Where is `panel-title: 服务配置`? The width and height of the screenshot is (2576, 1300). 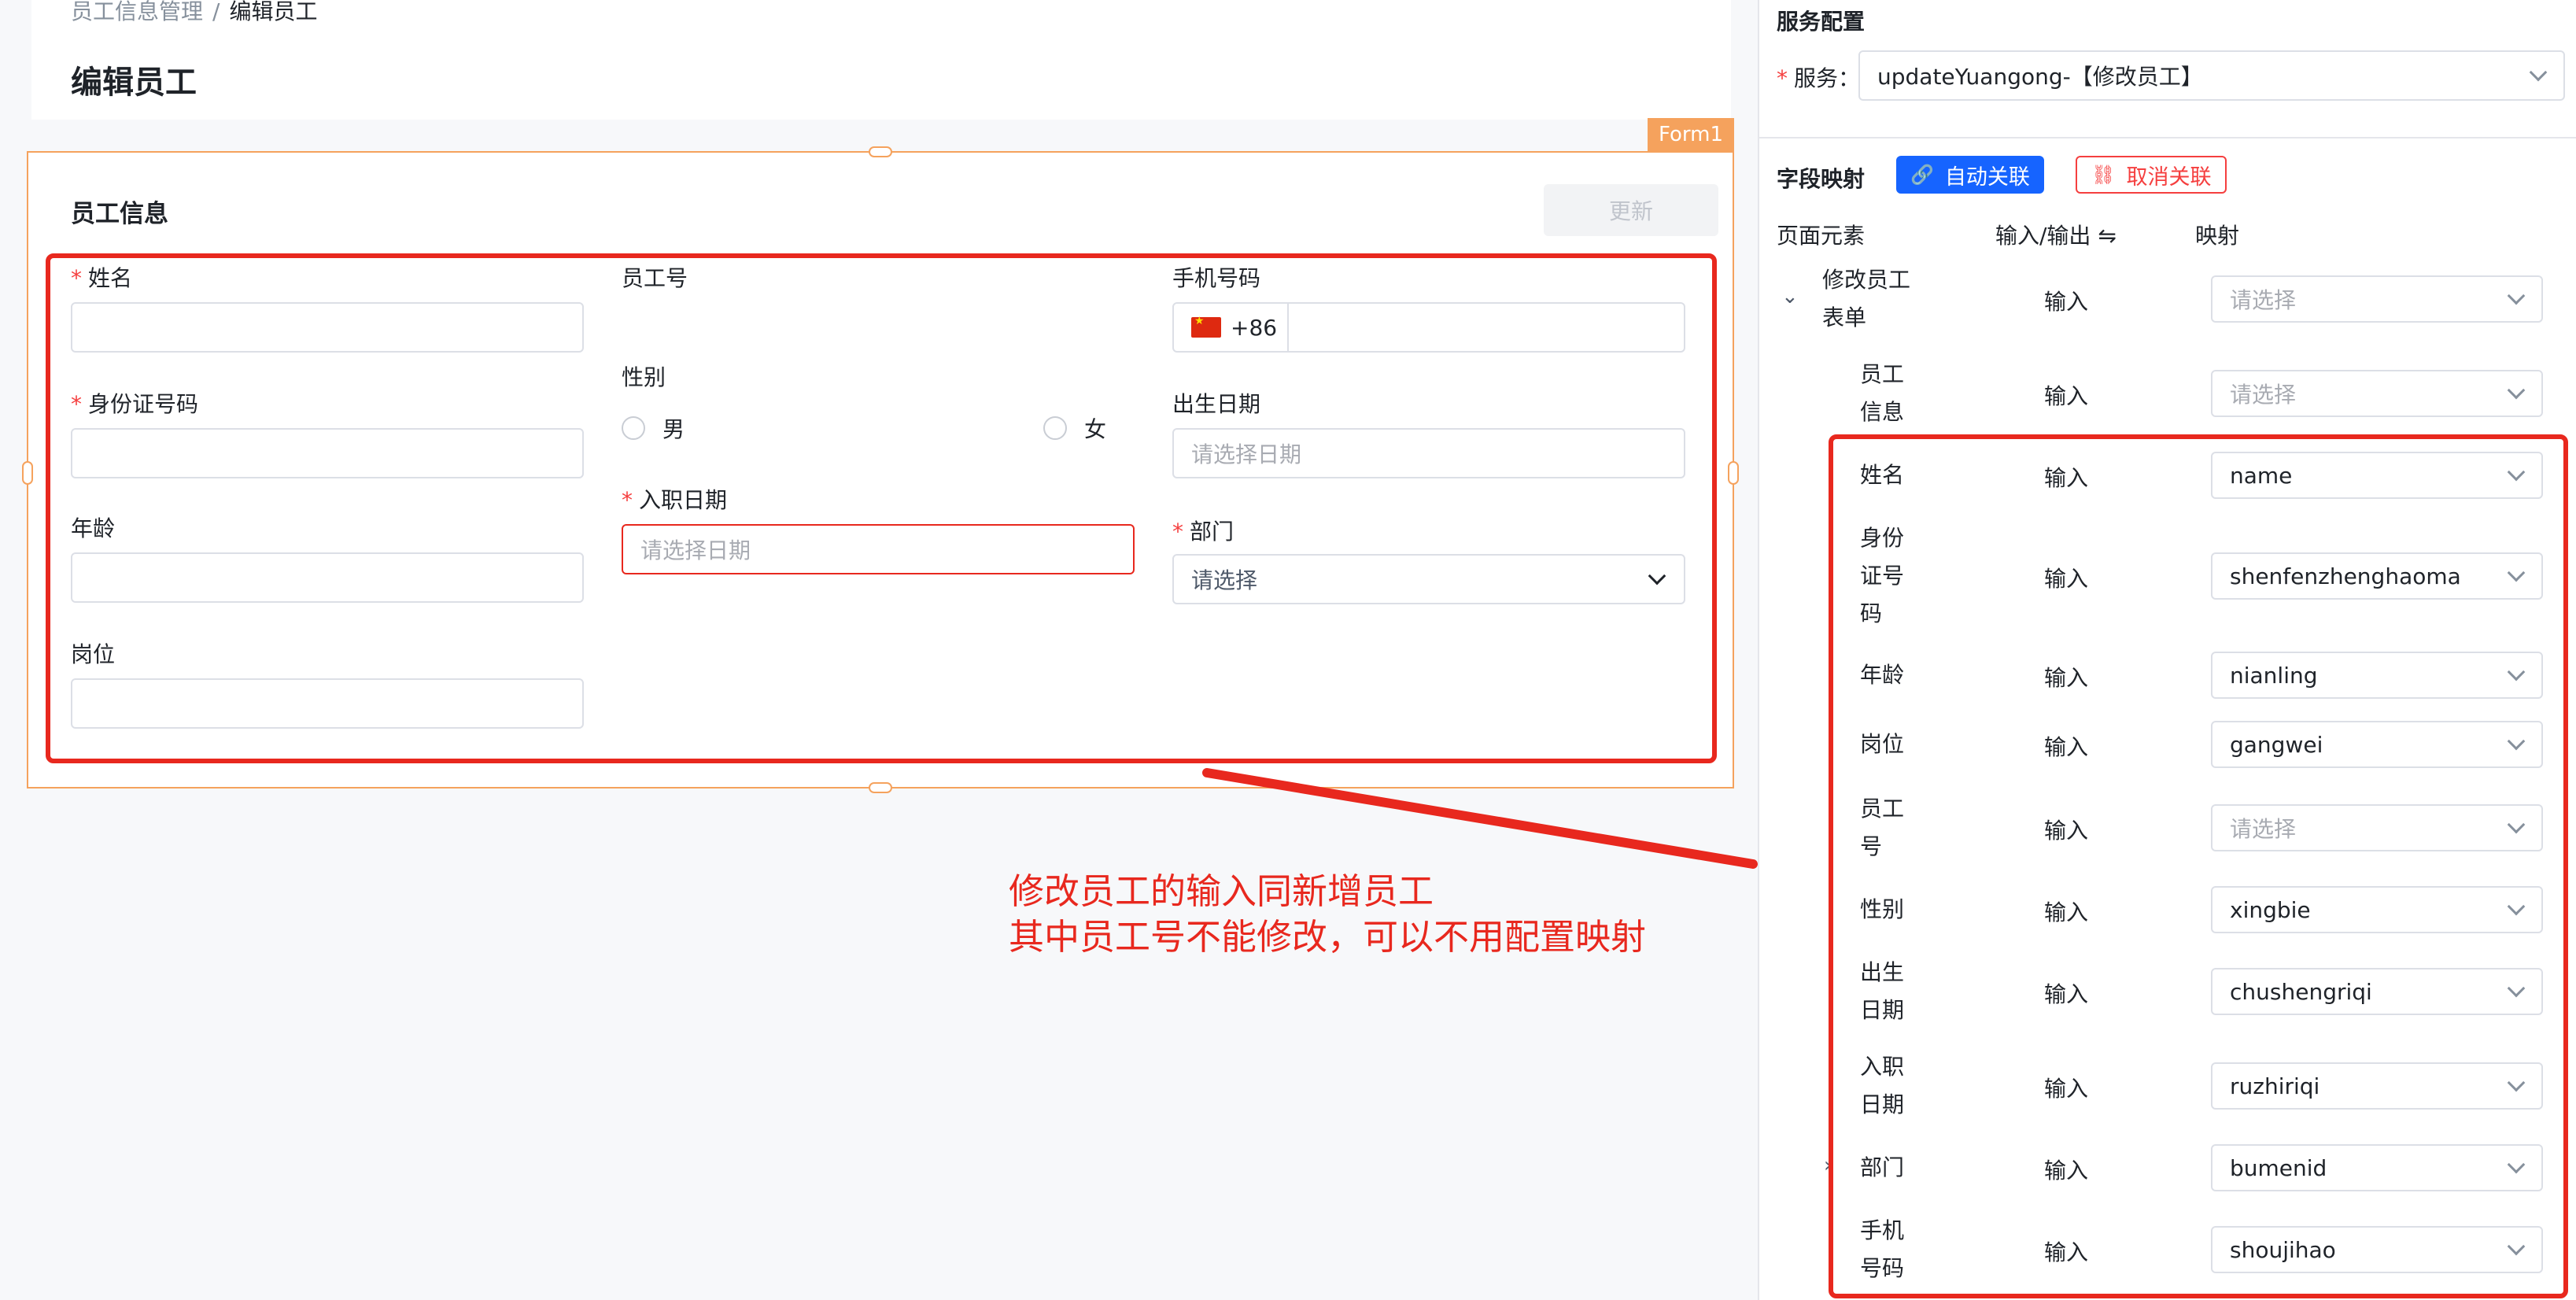 panel-title: 服务配置 is located at coordinates (1821, 22).